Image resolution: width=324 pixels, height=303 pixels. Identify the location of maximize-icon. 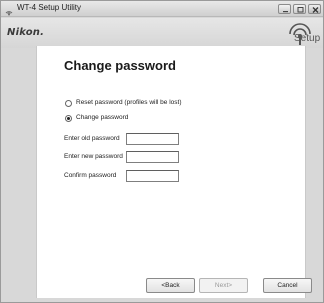
(300, 10).